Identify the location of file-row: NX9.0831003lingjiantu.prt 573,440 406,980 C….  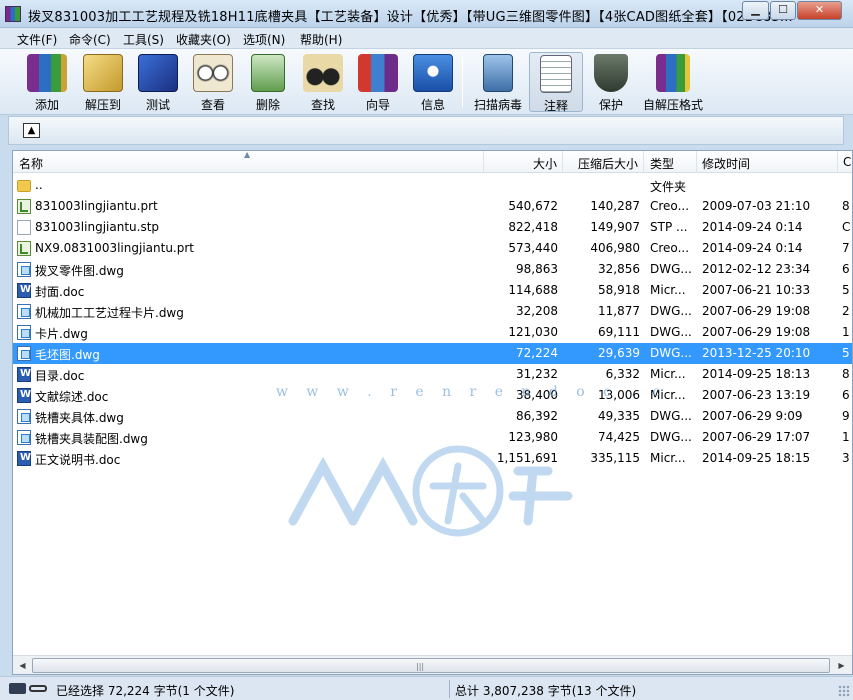
(432, 248).